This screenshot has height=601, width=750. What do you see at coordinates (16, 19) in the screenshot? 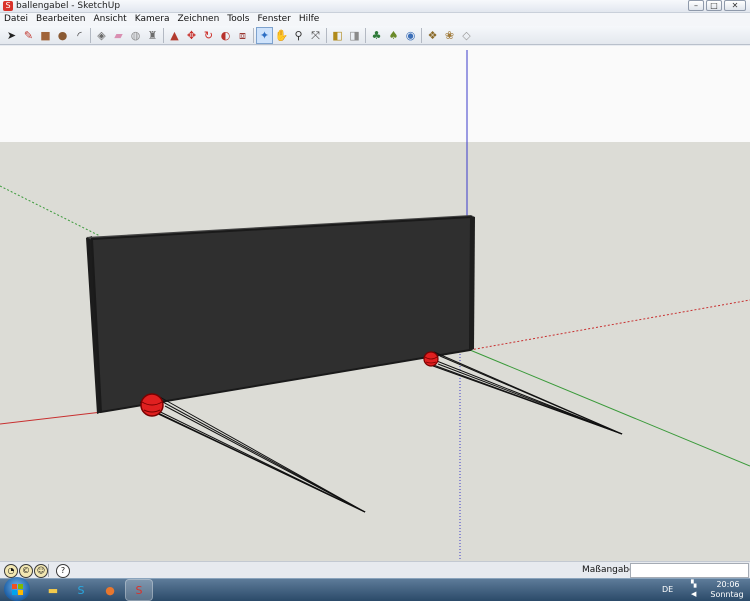
I see `menu-datei: Datei` at bounding box center [16, 19].